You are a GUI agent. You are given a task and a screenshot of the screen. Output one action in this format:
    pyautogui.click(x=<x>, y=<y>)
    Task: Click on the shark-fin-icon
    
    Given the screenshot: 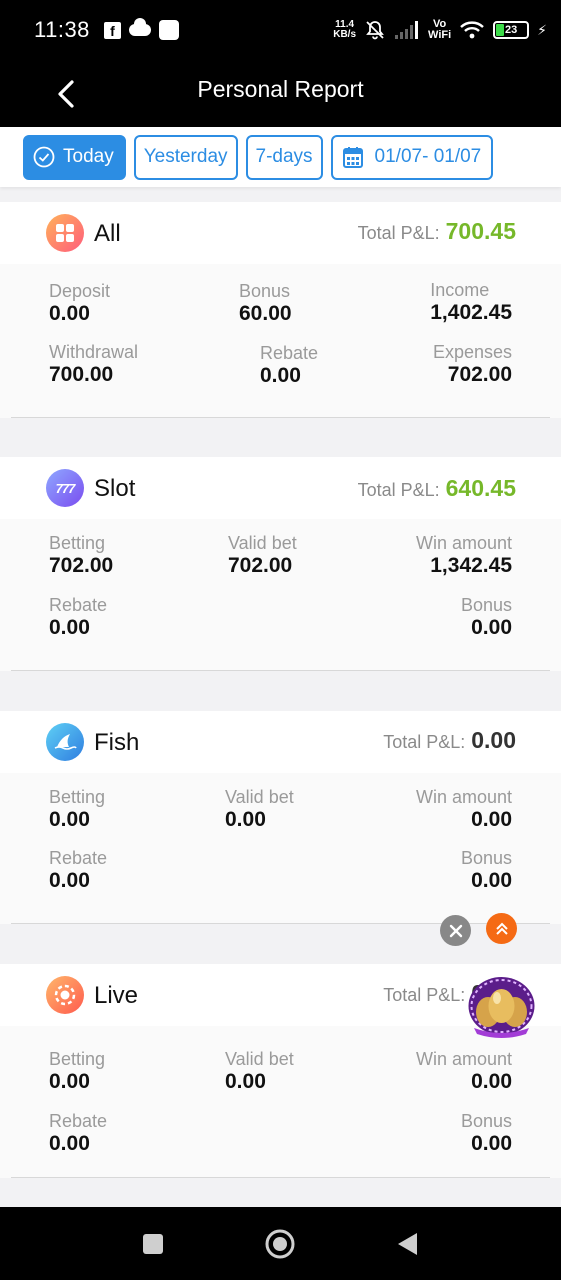 What is the action you would take?
    pyautogui.click(x=65, y=742)
    